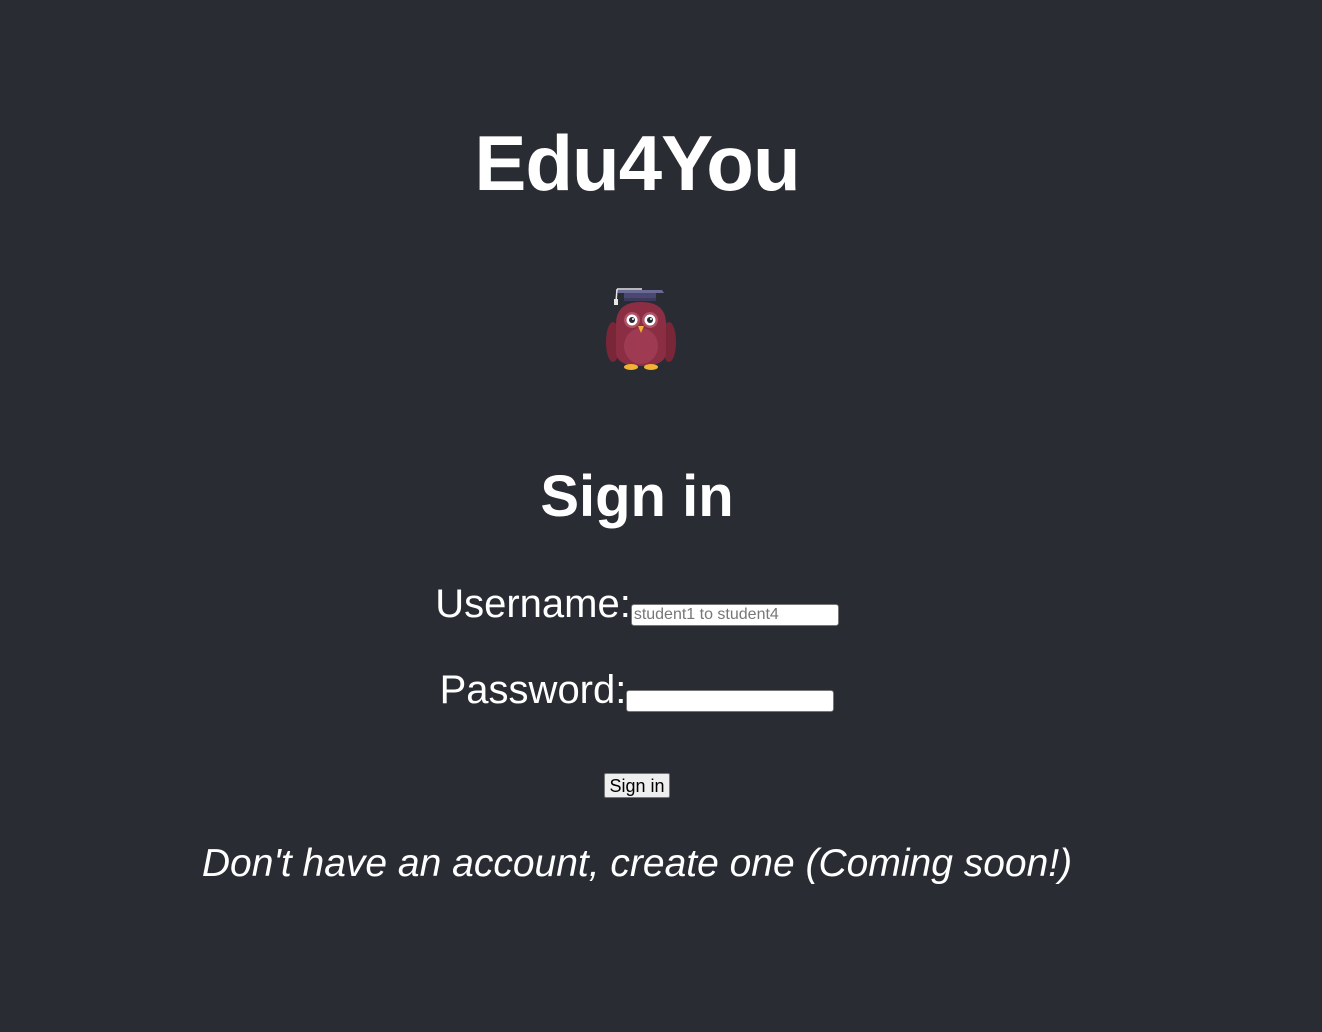 The image size is (1322, 1032). I want to click on signin-heading: Sign in, so click(637, 496).